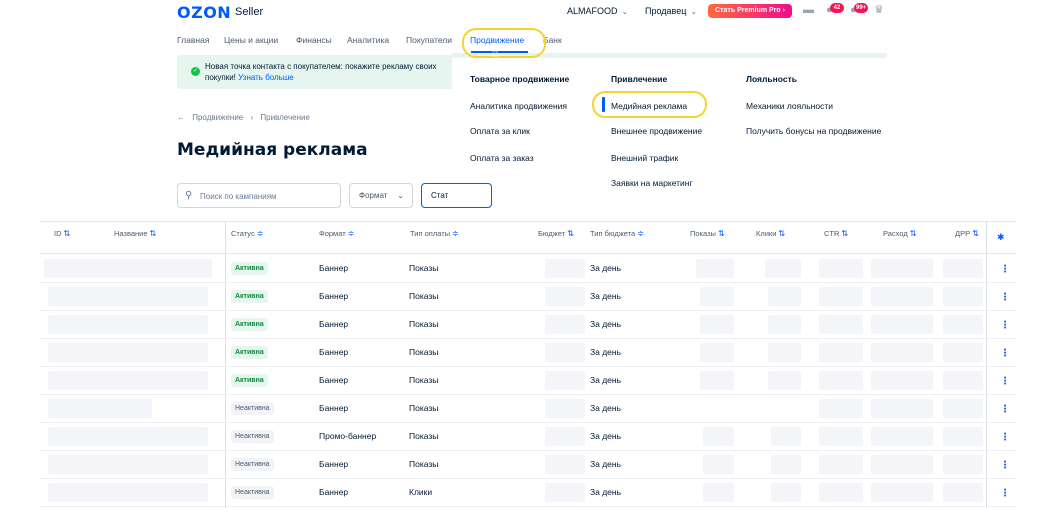 The height and width of the screenshot is (508, 1058). Describe the element at coordinates (813, 131) in the screenshot. I see `menu-item-get-bonuses: Получить бонусы на продвижение` at that location.